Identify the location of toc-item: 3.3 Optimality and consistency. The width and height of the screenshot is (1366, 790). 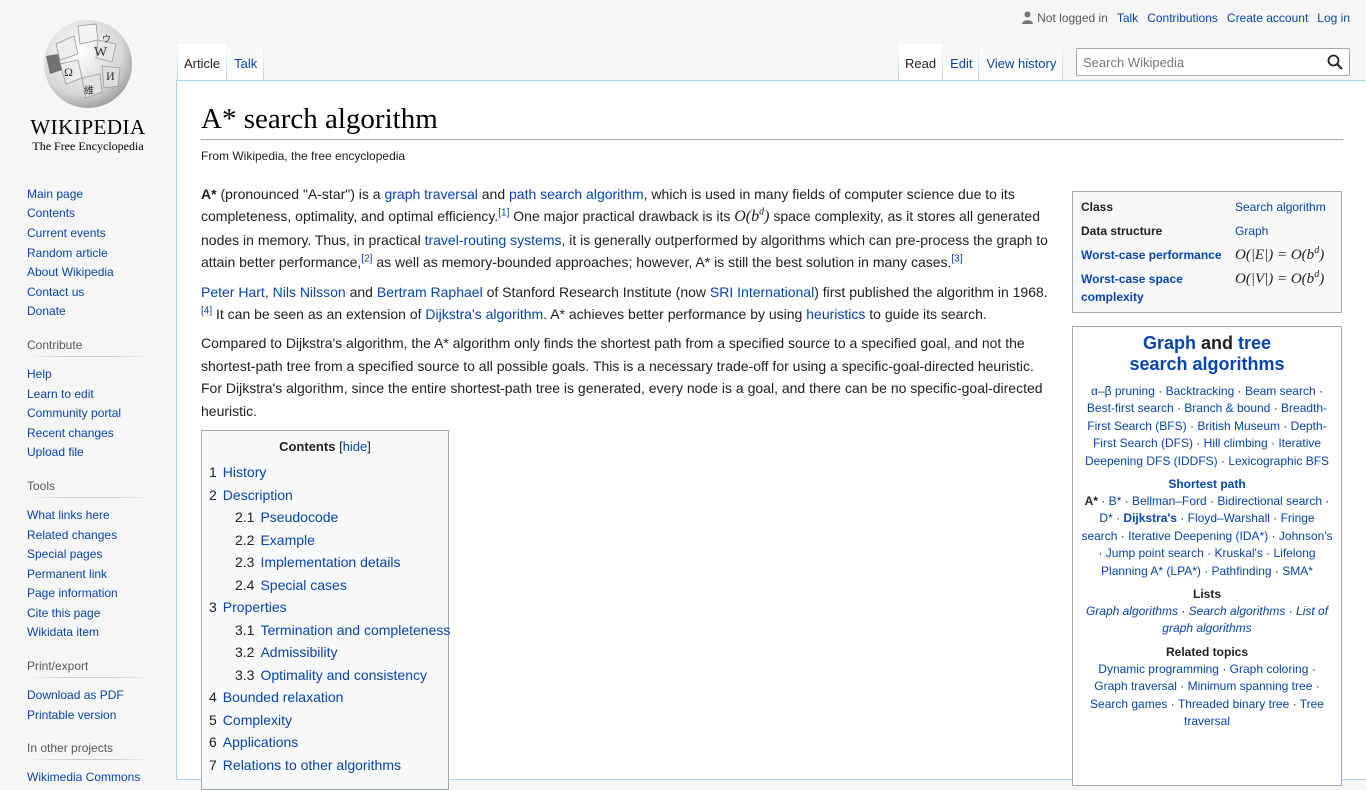
(325, 675).